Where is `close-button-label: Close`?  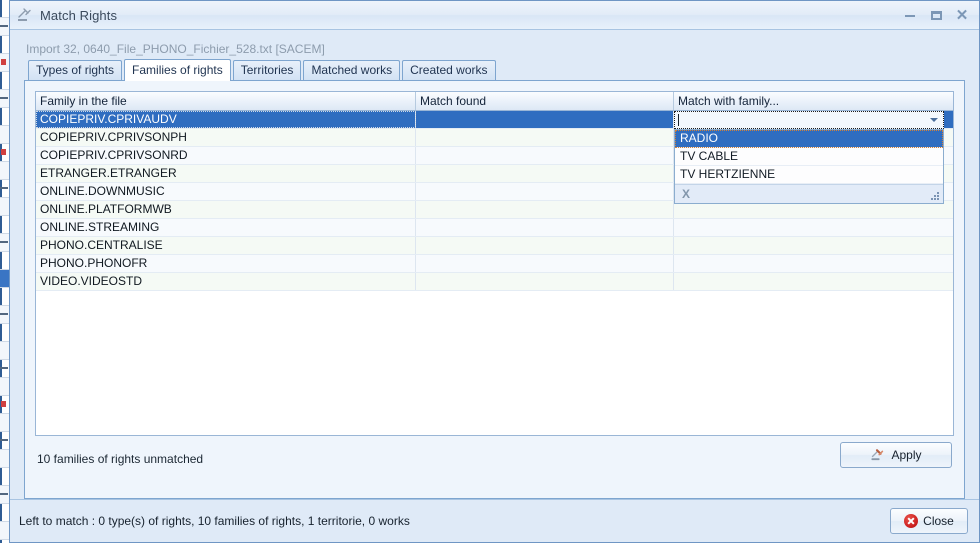 close-button-label: Close is located at coordinates (938, 521).